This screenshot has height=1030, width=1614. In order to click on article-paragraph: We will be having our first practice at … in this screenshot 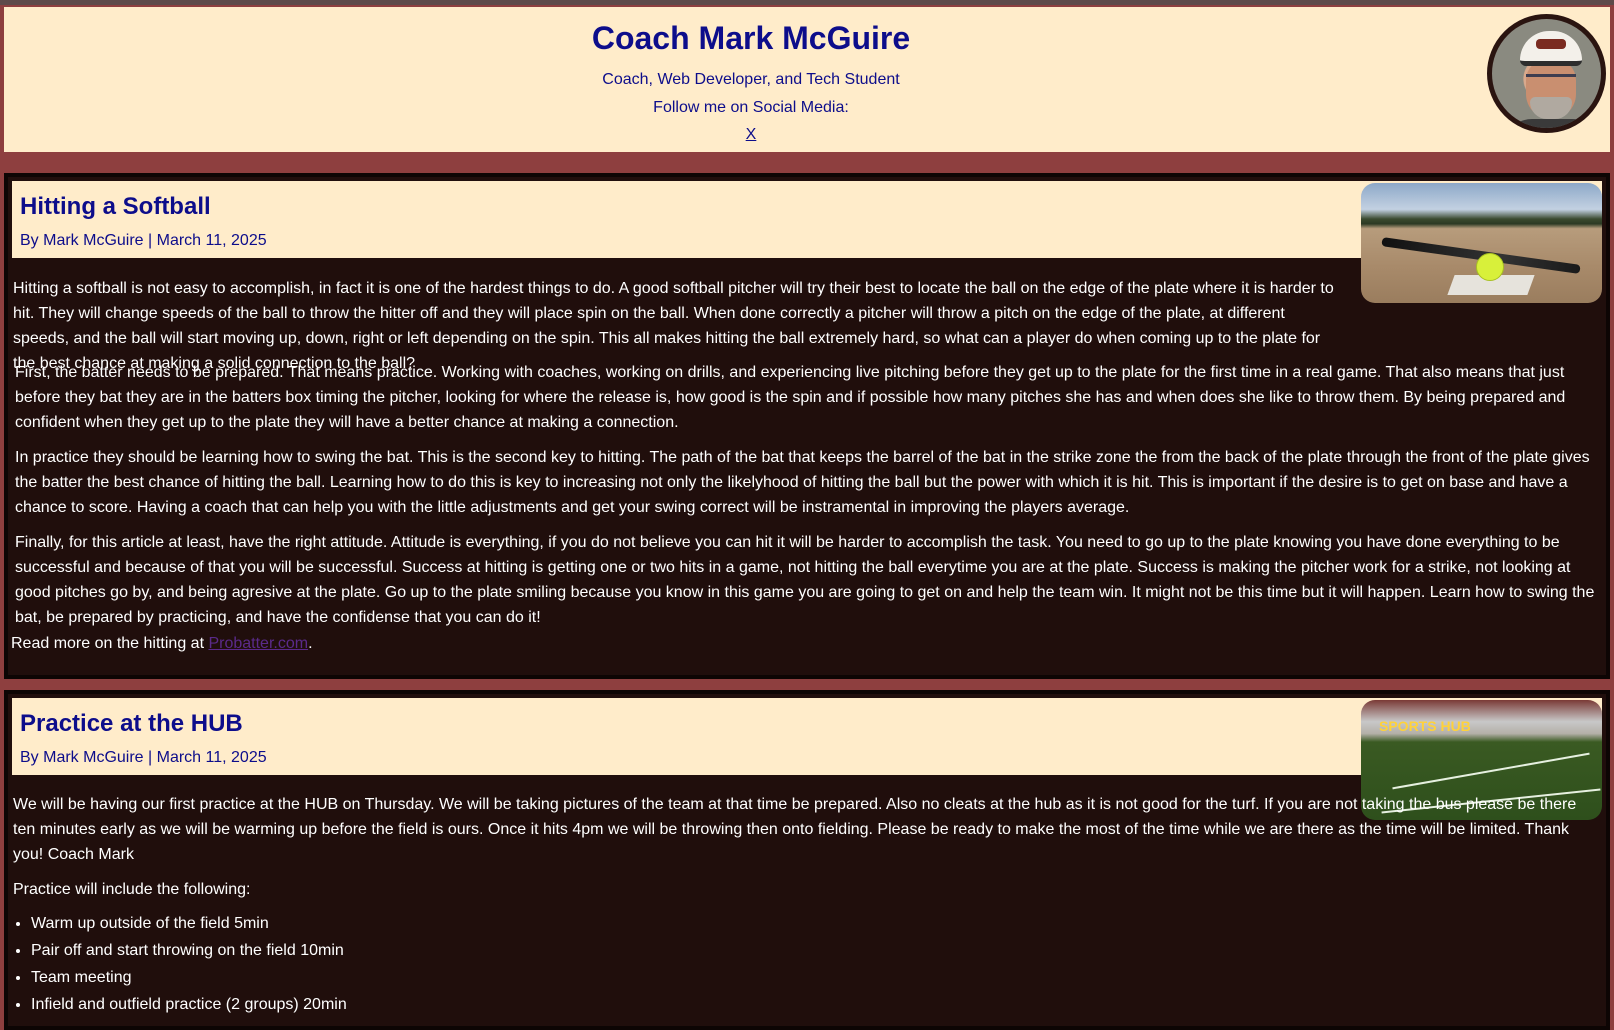, I will do `click(795, 829)`.